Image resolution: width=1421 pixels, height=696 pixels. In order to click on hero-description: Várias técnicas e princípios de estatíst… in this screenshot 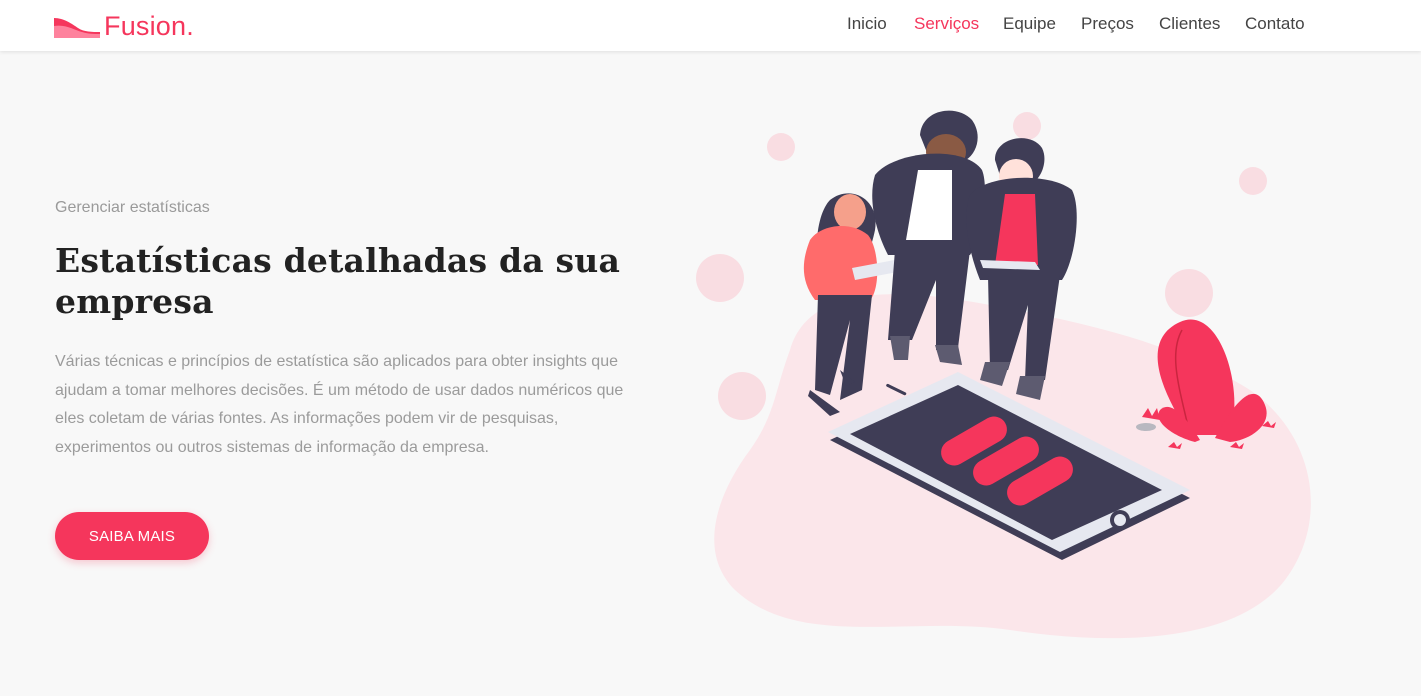, I will do `click(339, 404)`.